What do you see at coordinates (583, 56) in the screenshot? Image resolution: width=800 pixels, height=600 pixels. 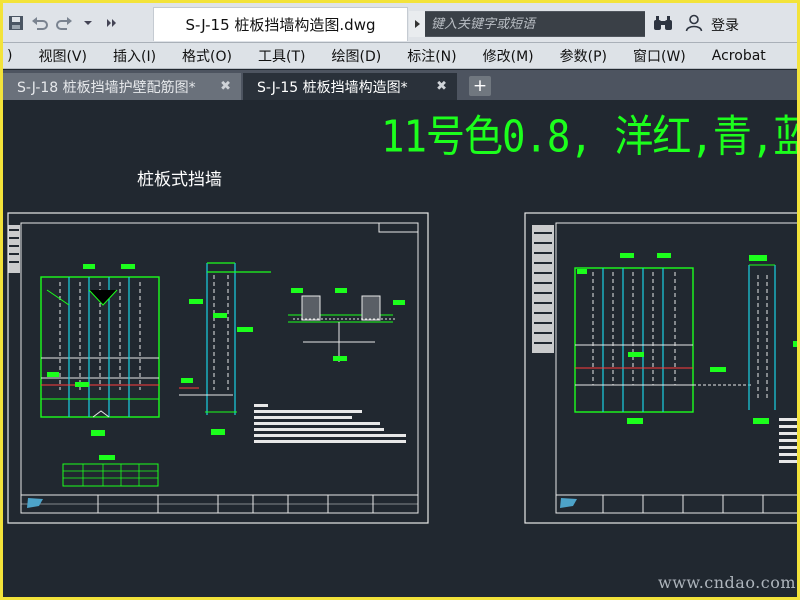 I see `menu-item-parametric: 参数(P)` at bounding box center [583, 56].